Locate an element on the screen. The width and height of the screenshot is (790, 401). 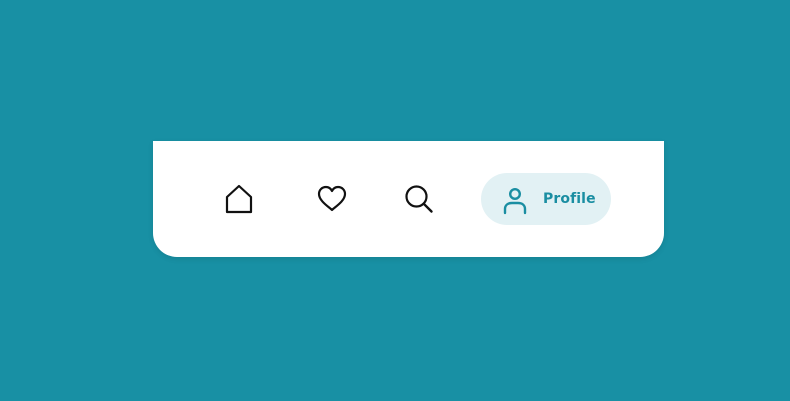
home-icon is located at coordinates (239, 199).